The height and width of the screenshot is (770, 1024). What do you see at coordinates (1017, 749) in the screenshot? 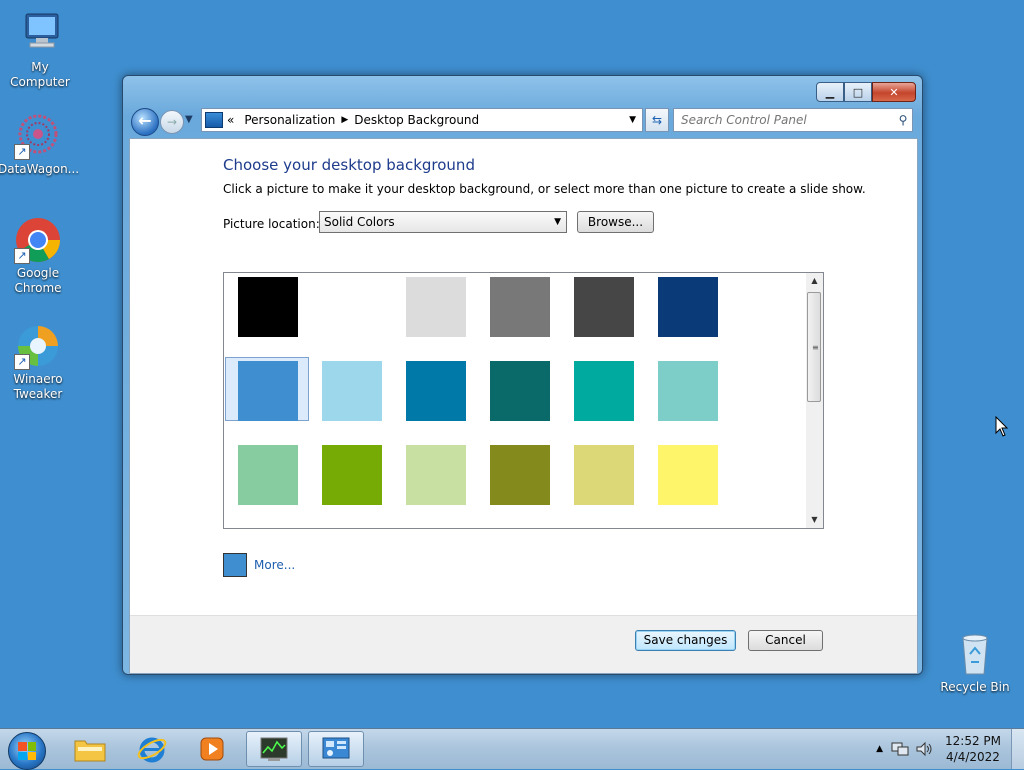
I see `show-desktop-button` at bounding box center [1017, 749].